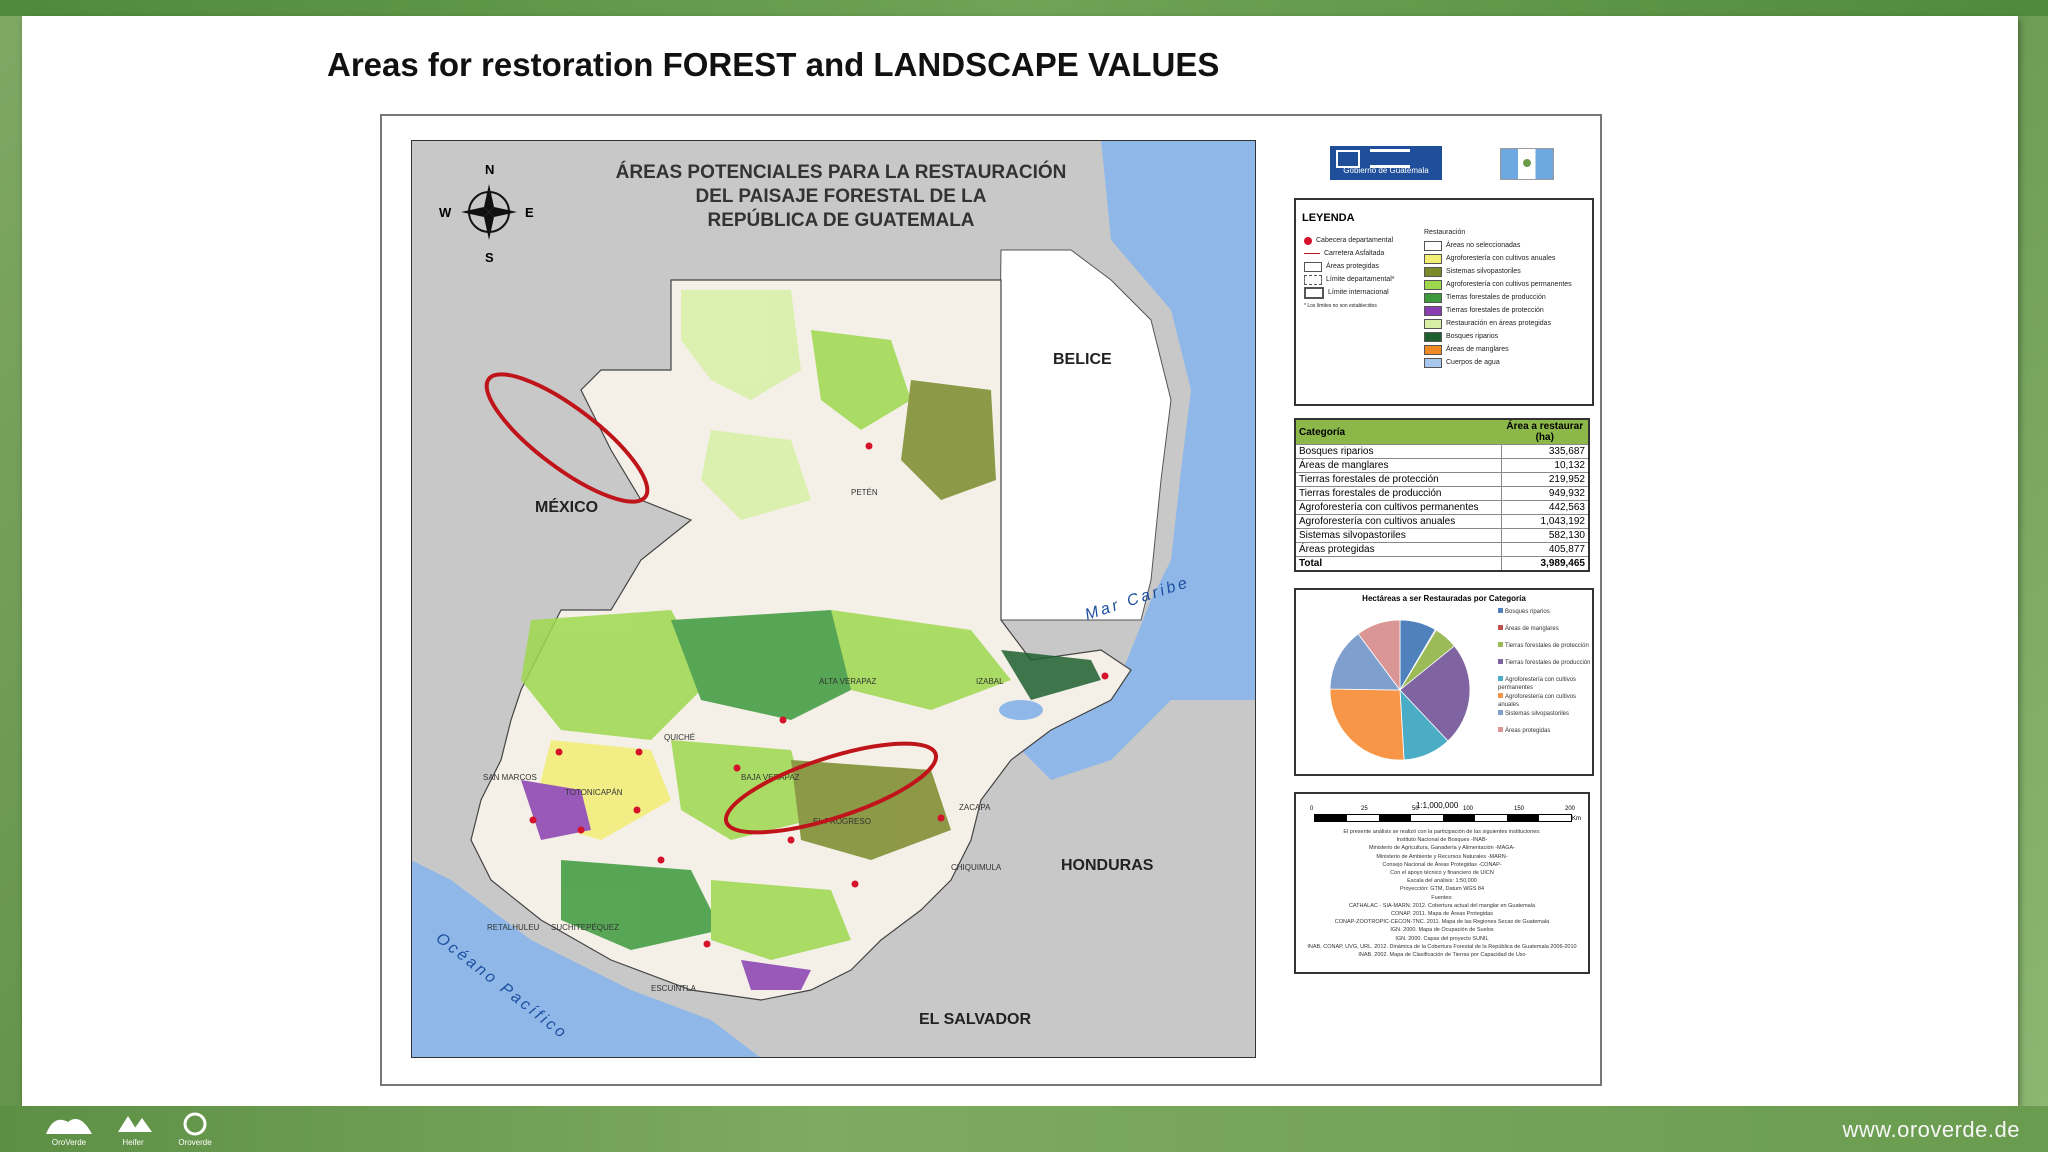  What do you see at coordinates (133, 1129) in the screenshot?
I see `footer-logo-heifer: Heifer` at bounding box center [133, 1129].